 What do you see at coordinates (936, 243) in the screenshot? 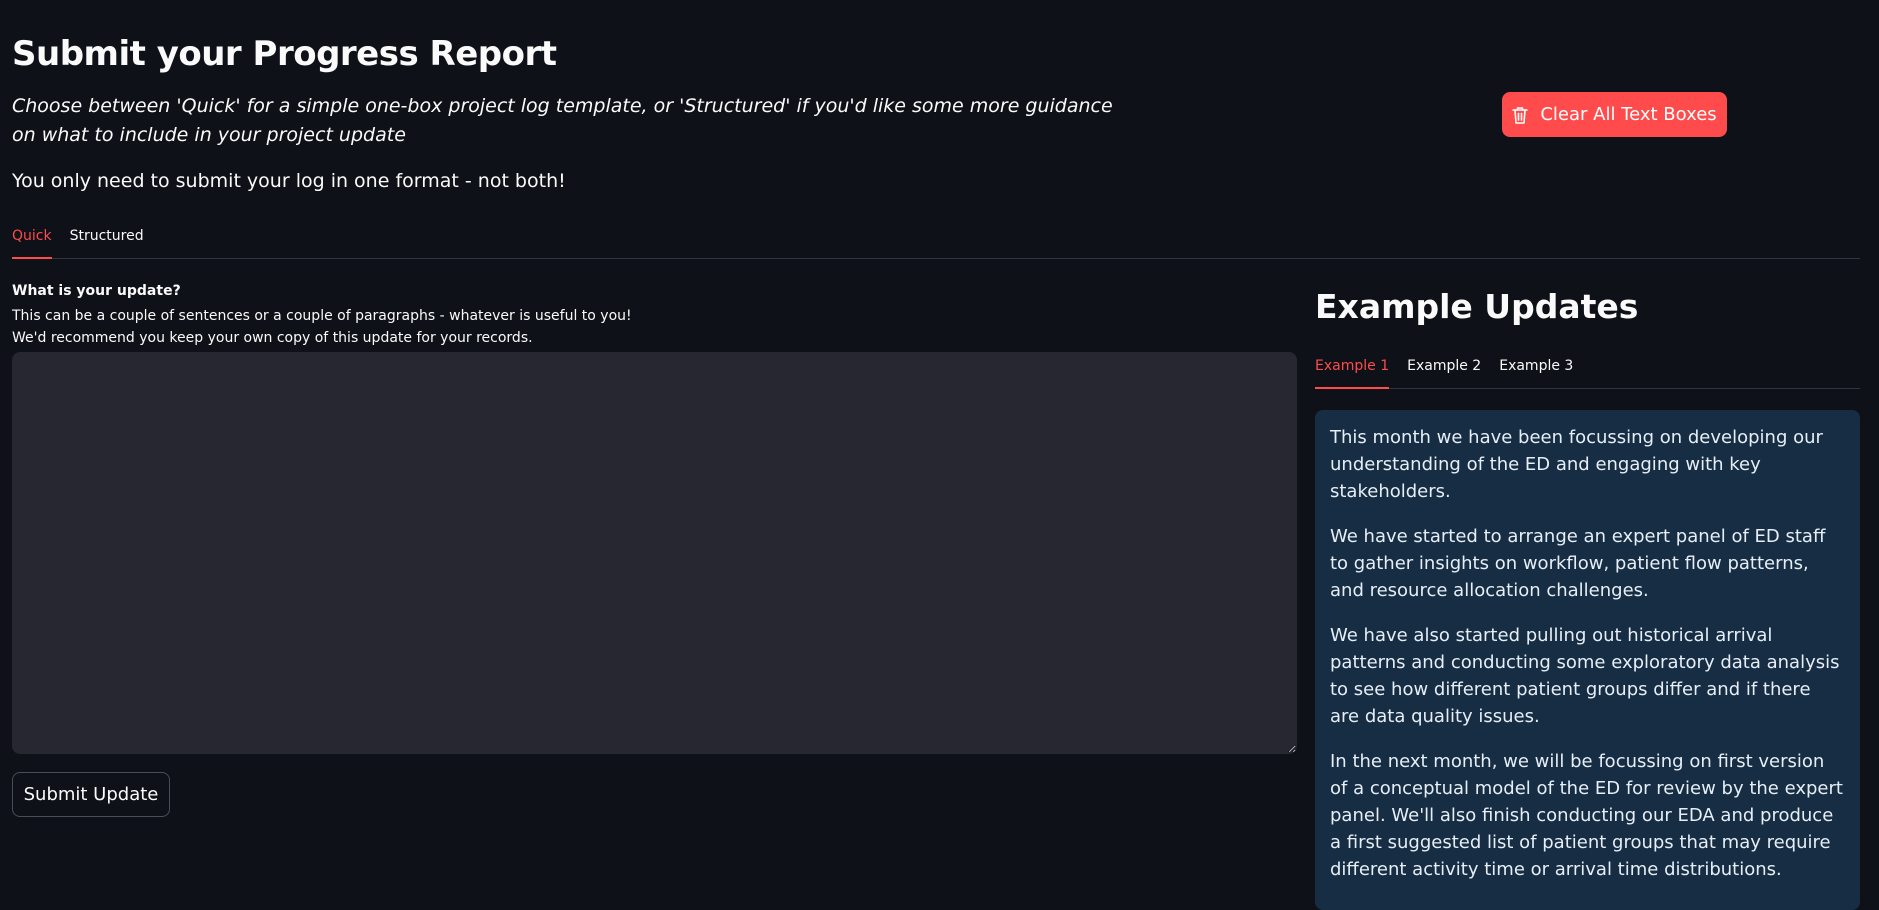
I see `main-tab-bar: Quick Structured` at bounding box center [936, 243].